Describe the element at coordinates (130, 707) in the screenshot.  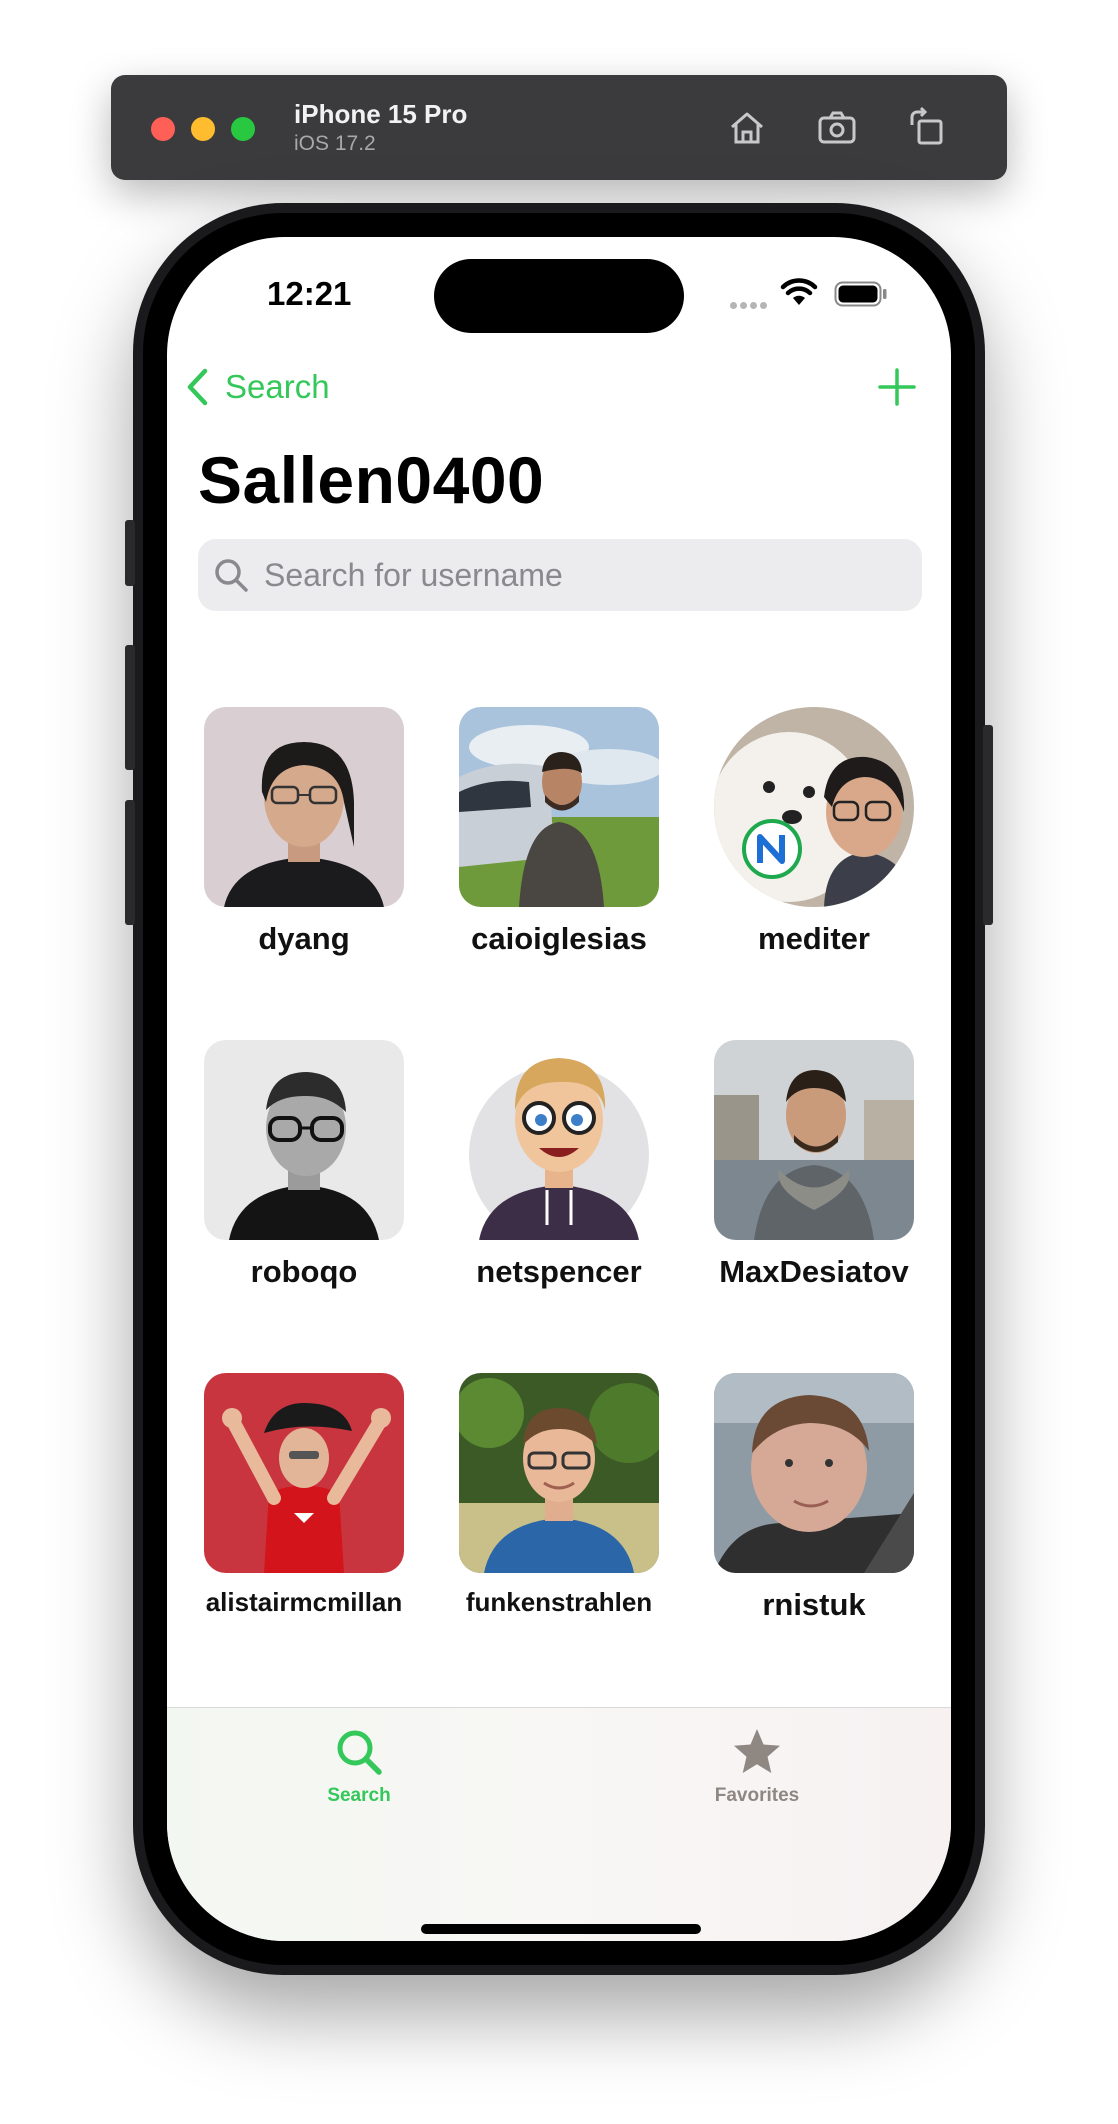
I see `volume-up-button` at that location.